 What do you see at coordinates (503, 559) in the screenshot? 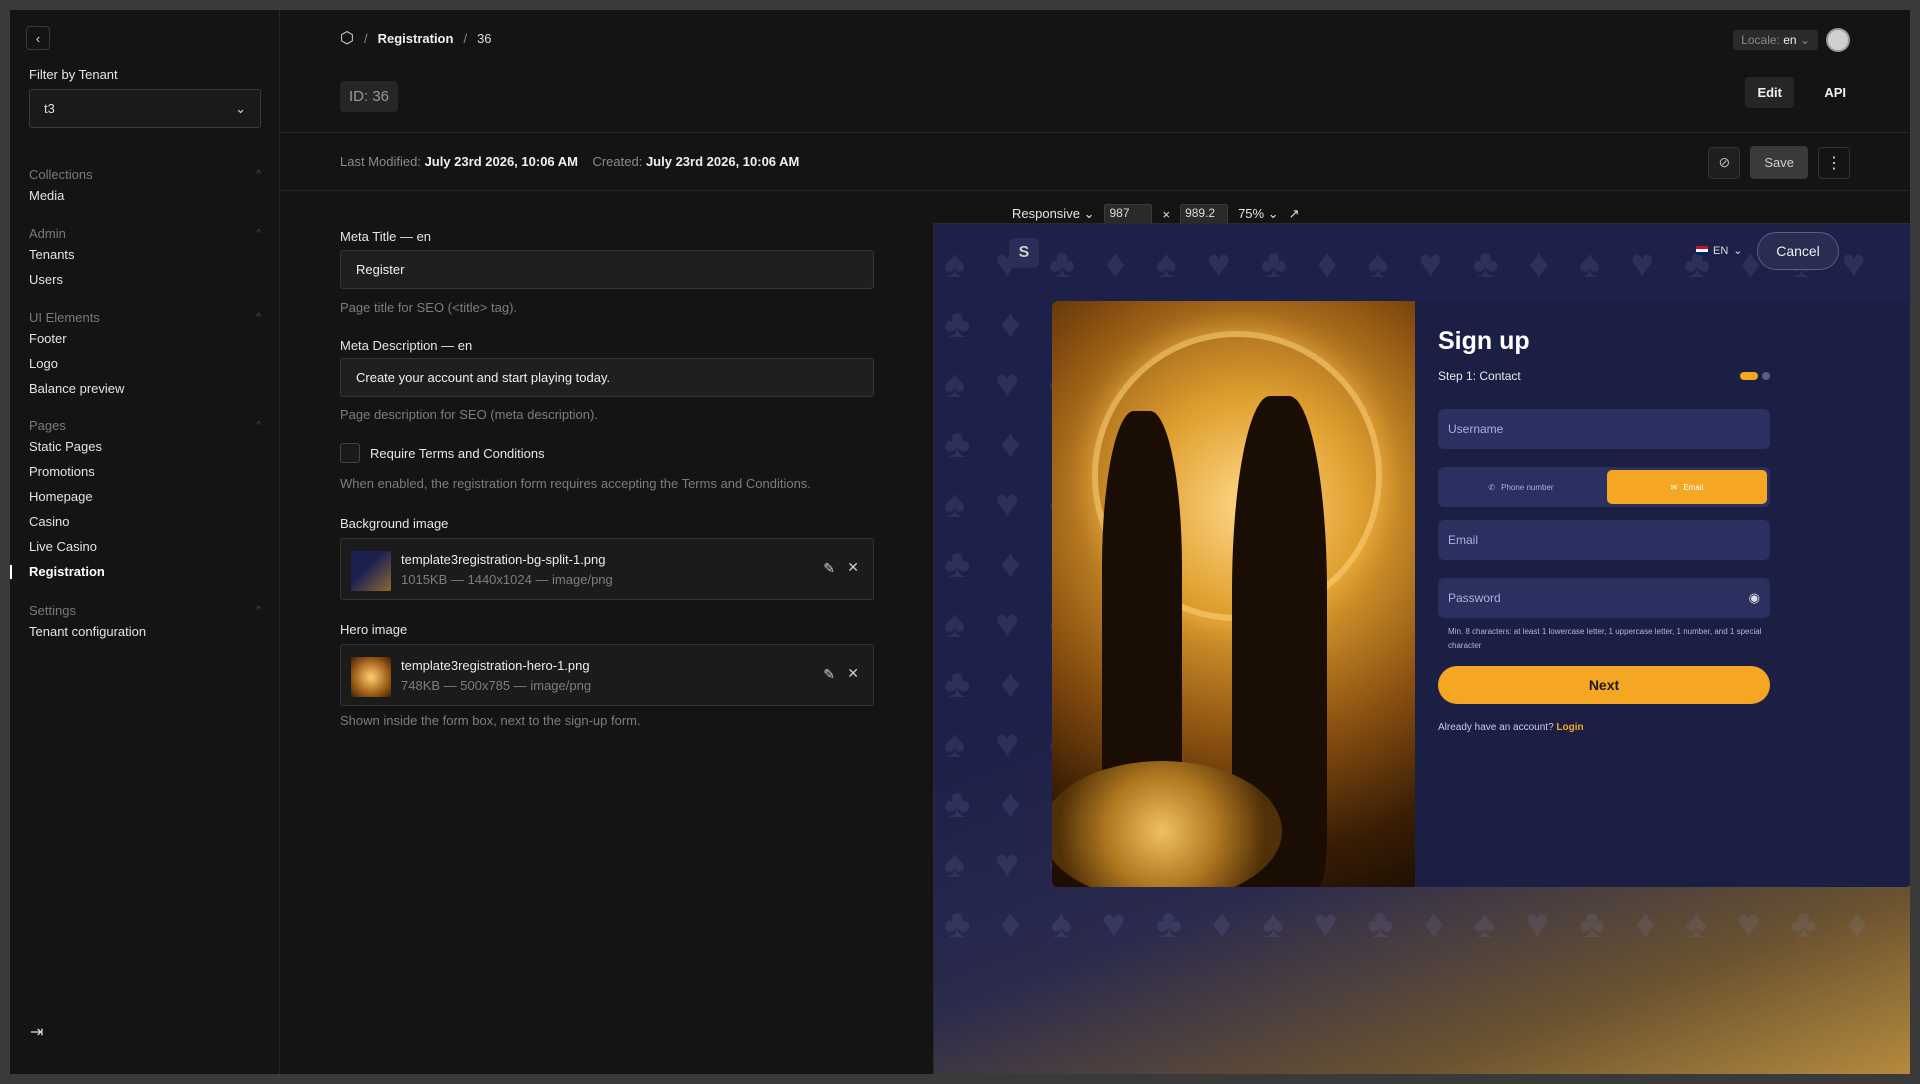
I see `file-name: template3registration-bg-split-1.png` at bounding box center [503, 559].